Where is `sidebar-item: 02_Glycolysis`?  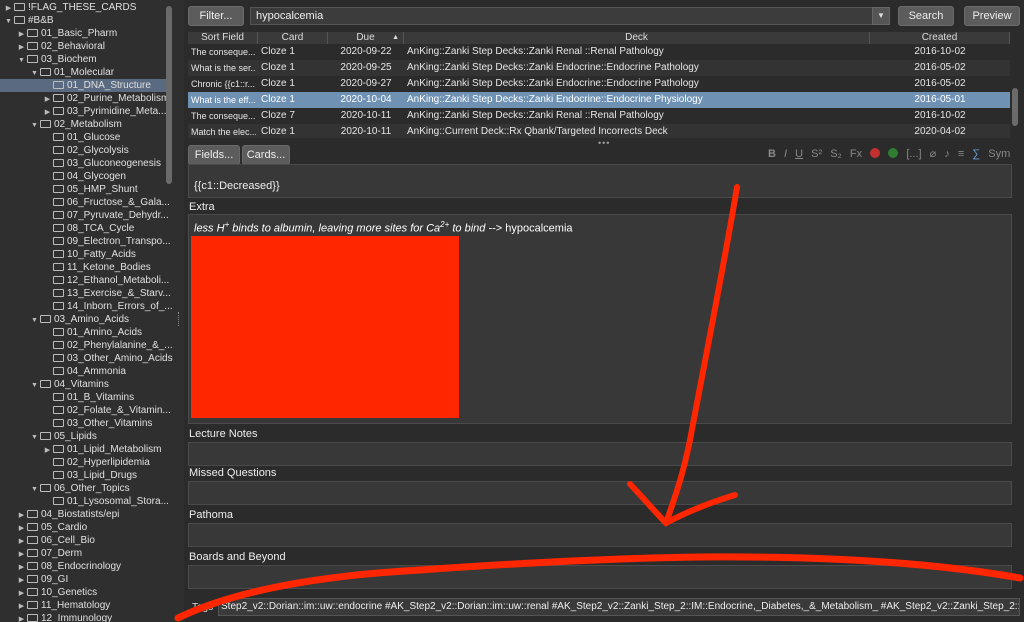
sidebar-item: 02_Glycolysis is located at coordinates (83, 150).